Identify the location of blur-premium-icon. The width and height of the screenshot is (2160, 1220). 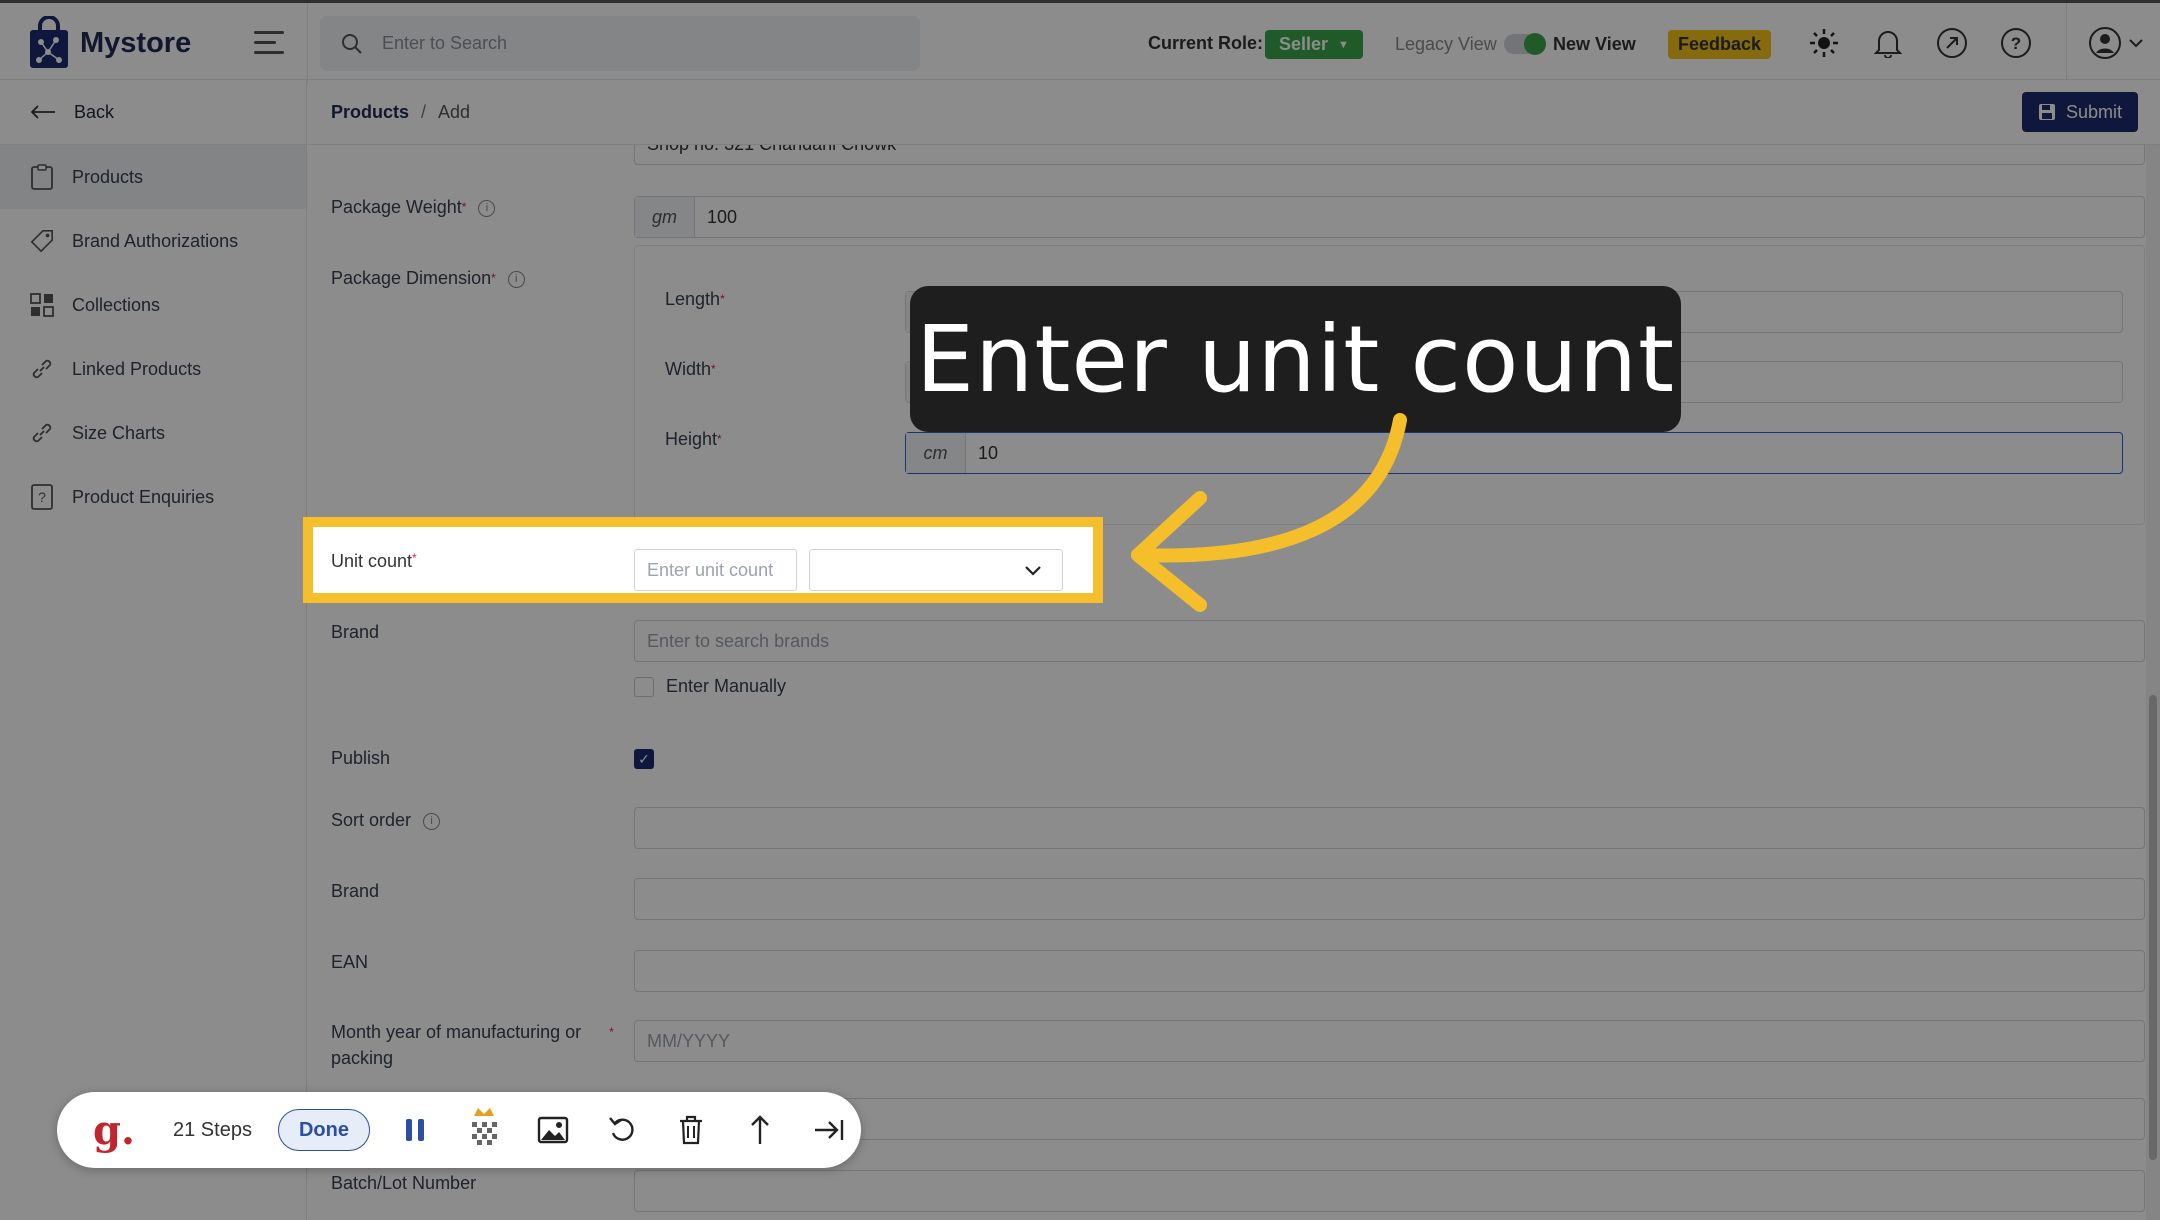
(484, 1130).